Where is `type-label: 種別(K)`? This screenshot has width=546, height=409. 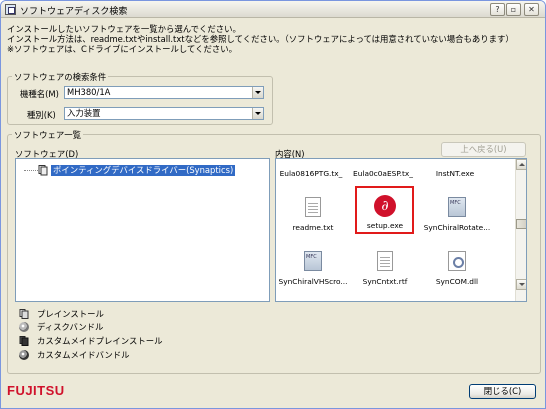
type-label: 種別(K) is located at coordinates (41, 115).